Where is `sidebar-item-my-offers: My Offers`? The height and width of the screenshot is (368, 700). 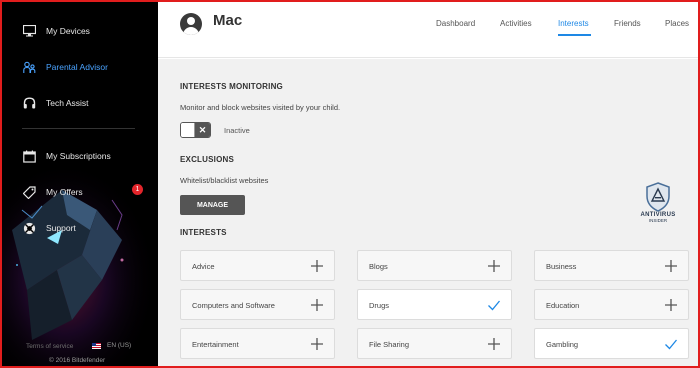
sidebar-item-my-offers: My Offers is located at coordinates (52, 192).